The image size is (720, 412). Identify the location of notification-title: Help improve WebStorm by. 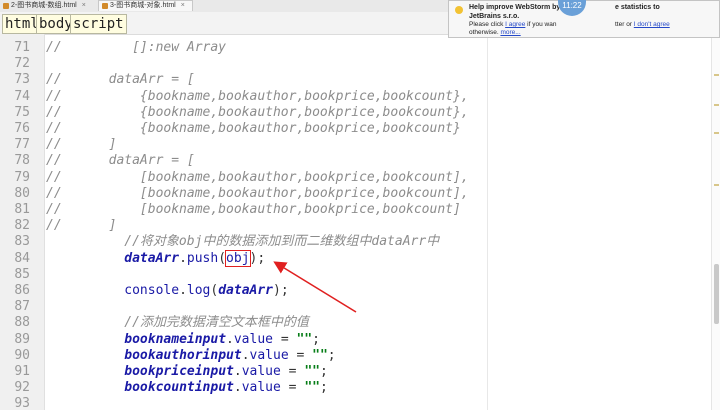
(515, 7).